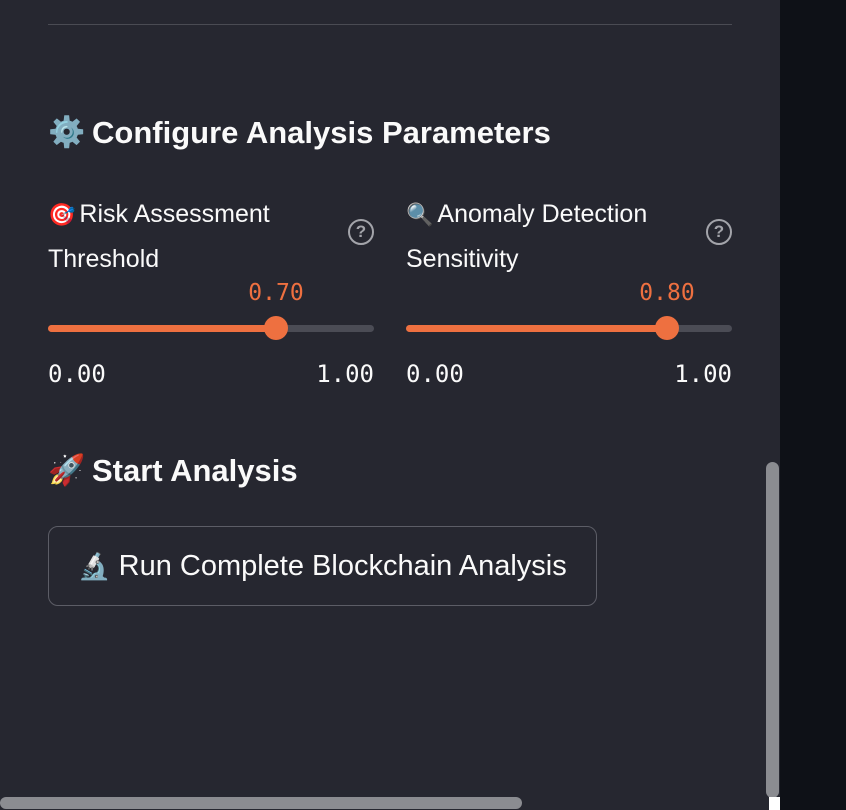 This screenshot has width=846, height=810. What do you see at coordinates (420, 214) in the screenshot?
I see `magnifier-icon: 🔍` at bounding box center [420, 214].